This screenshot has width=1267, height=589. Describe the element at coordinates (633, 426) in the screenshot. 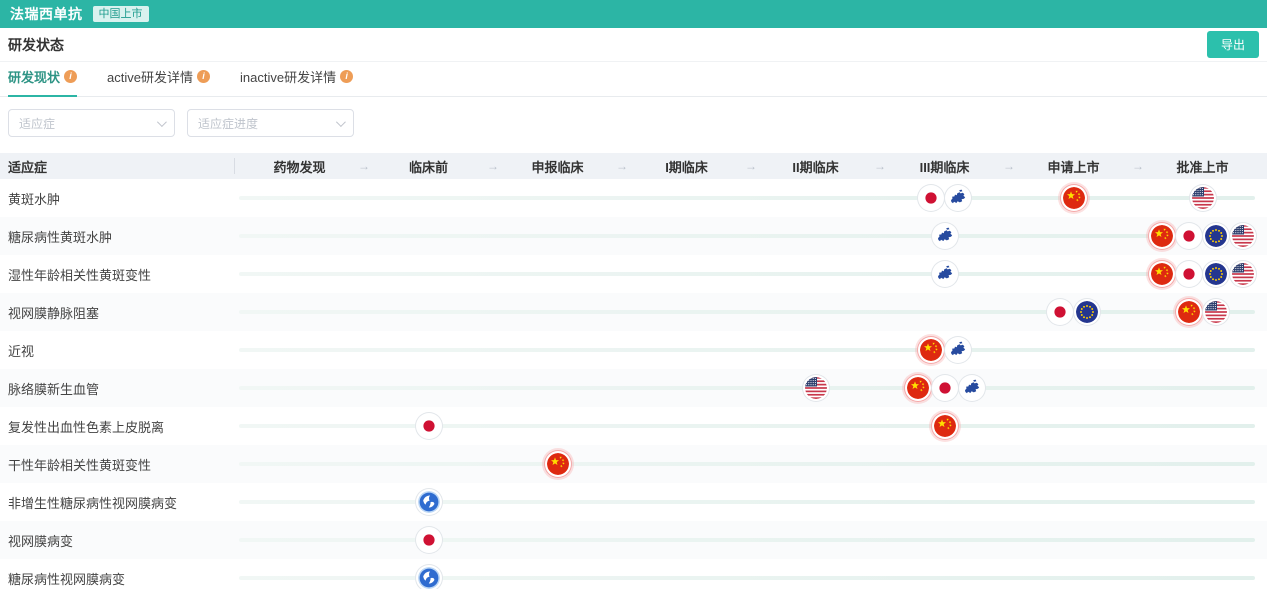

I see `table-row: 复发性出血性色素上皮脱离` at that location.